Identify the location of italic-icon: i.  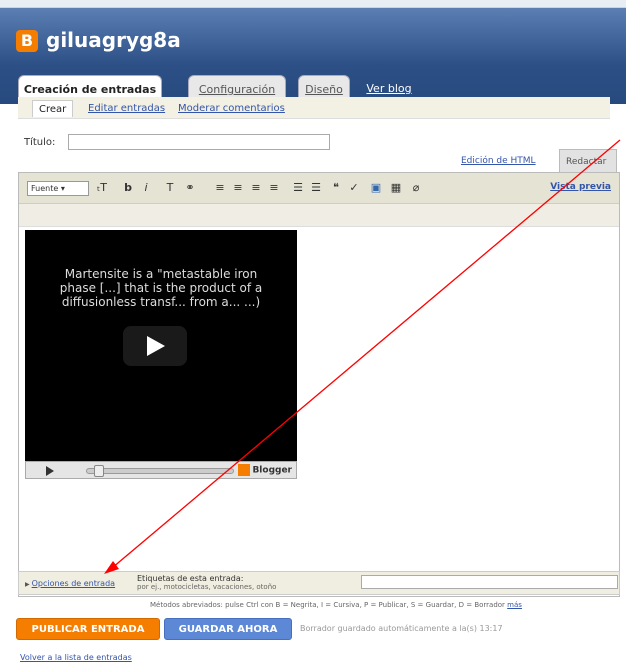
(146, 188).